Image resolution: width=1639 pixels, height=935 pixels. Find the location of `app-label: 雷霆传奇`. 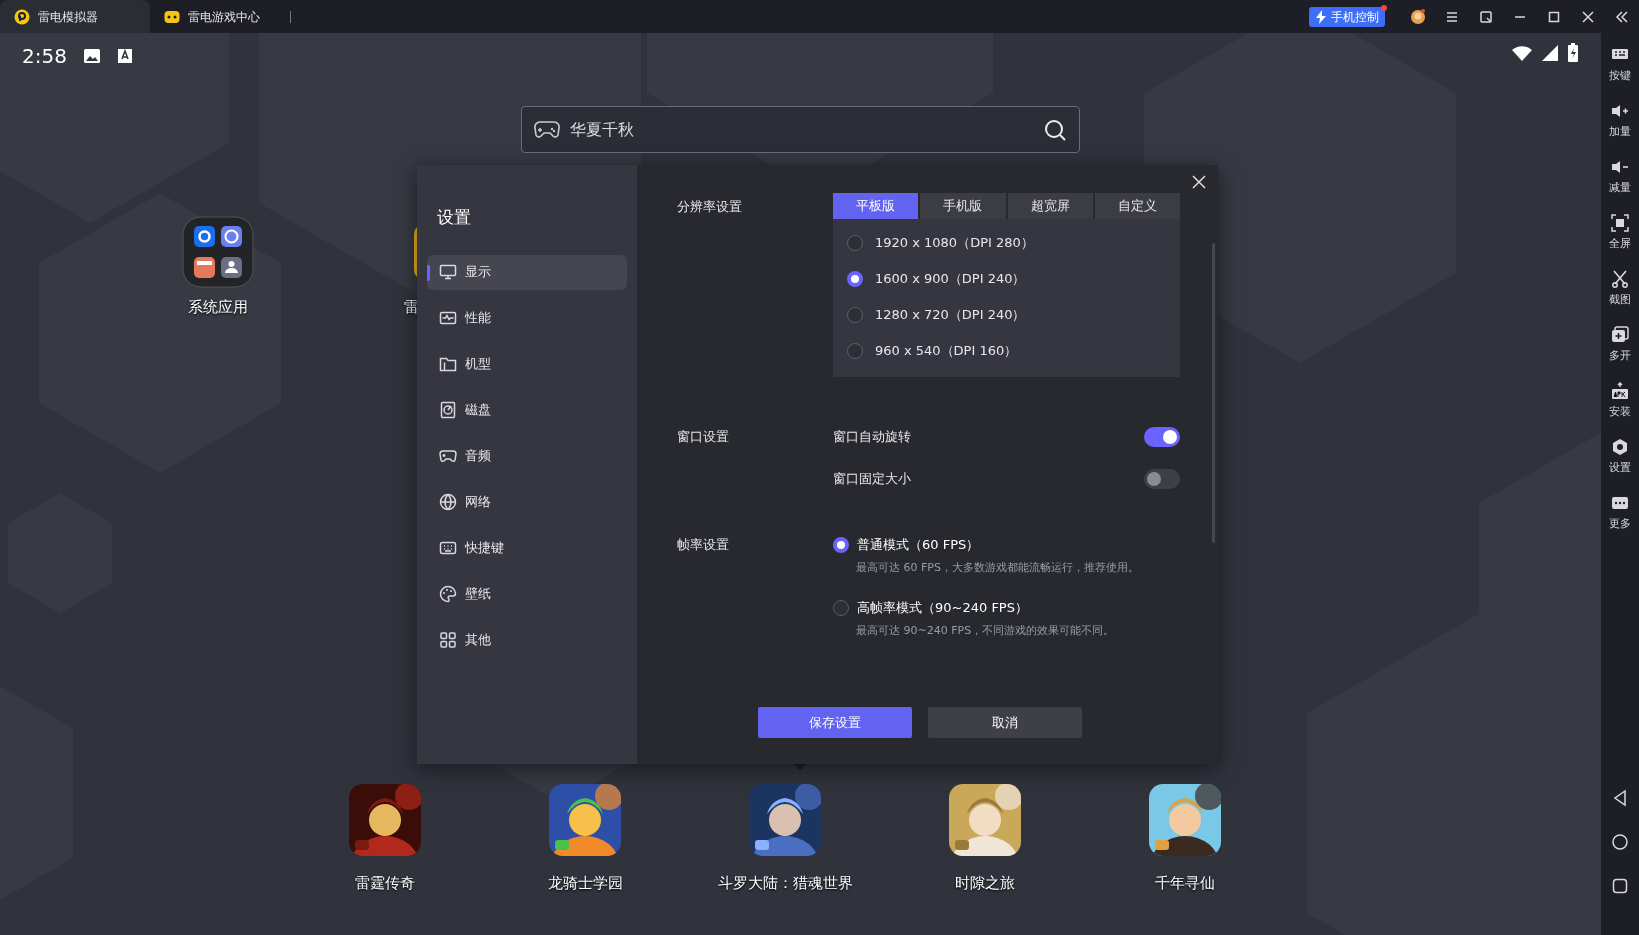

app-label: 雷霆传奇 is located at coordinates (385, 883).